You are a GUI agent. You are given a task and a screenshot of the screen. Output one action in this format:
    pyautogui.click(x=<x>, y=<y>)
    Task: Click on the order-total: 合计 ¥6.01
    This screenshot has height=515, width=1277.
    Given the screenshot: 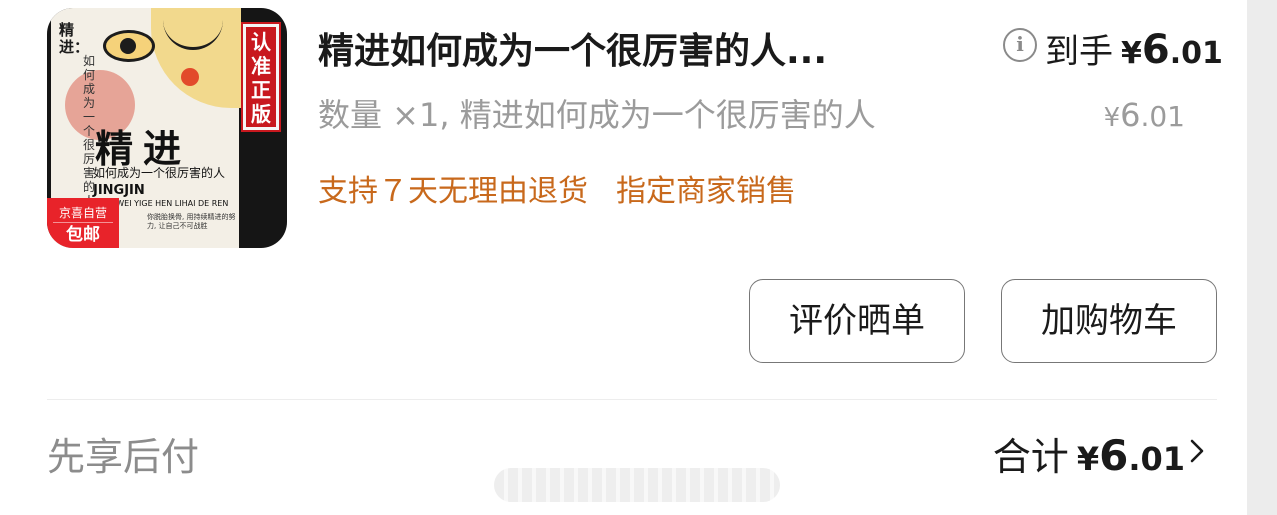 What is the action you would take?
    pyautogui.click(x=1089, y=453)
    